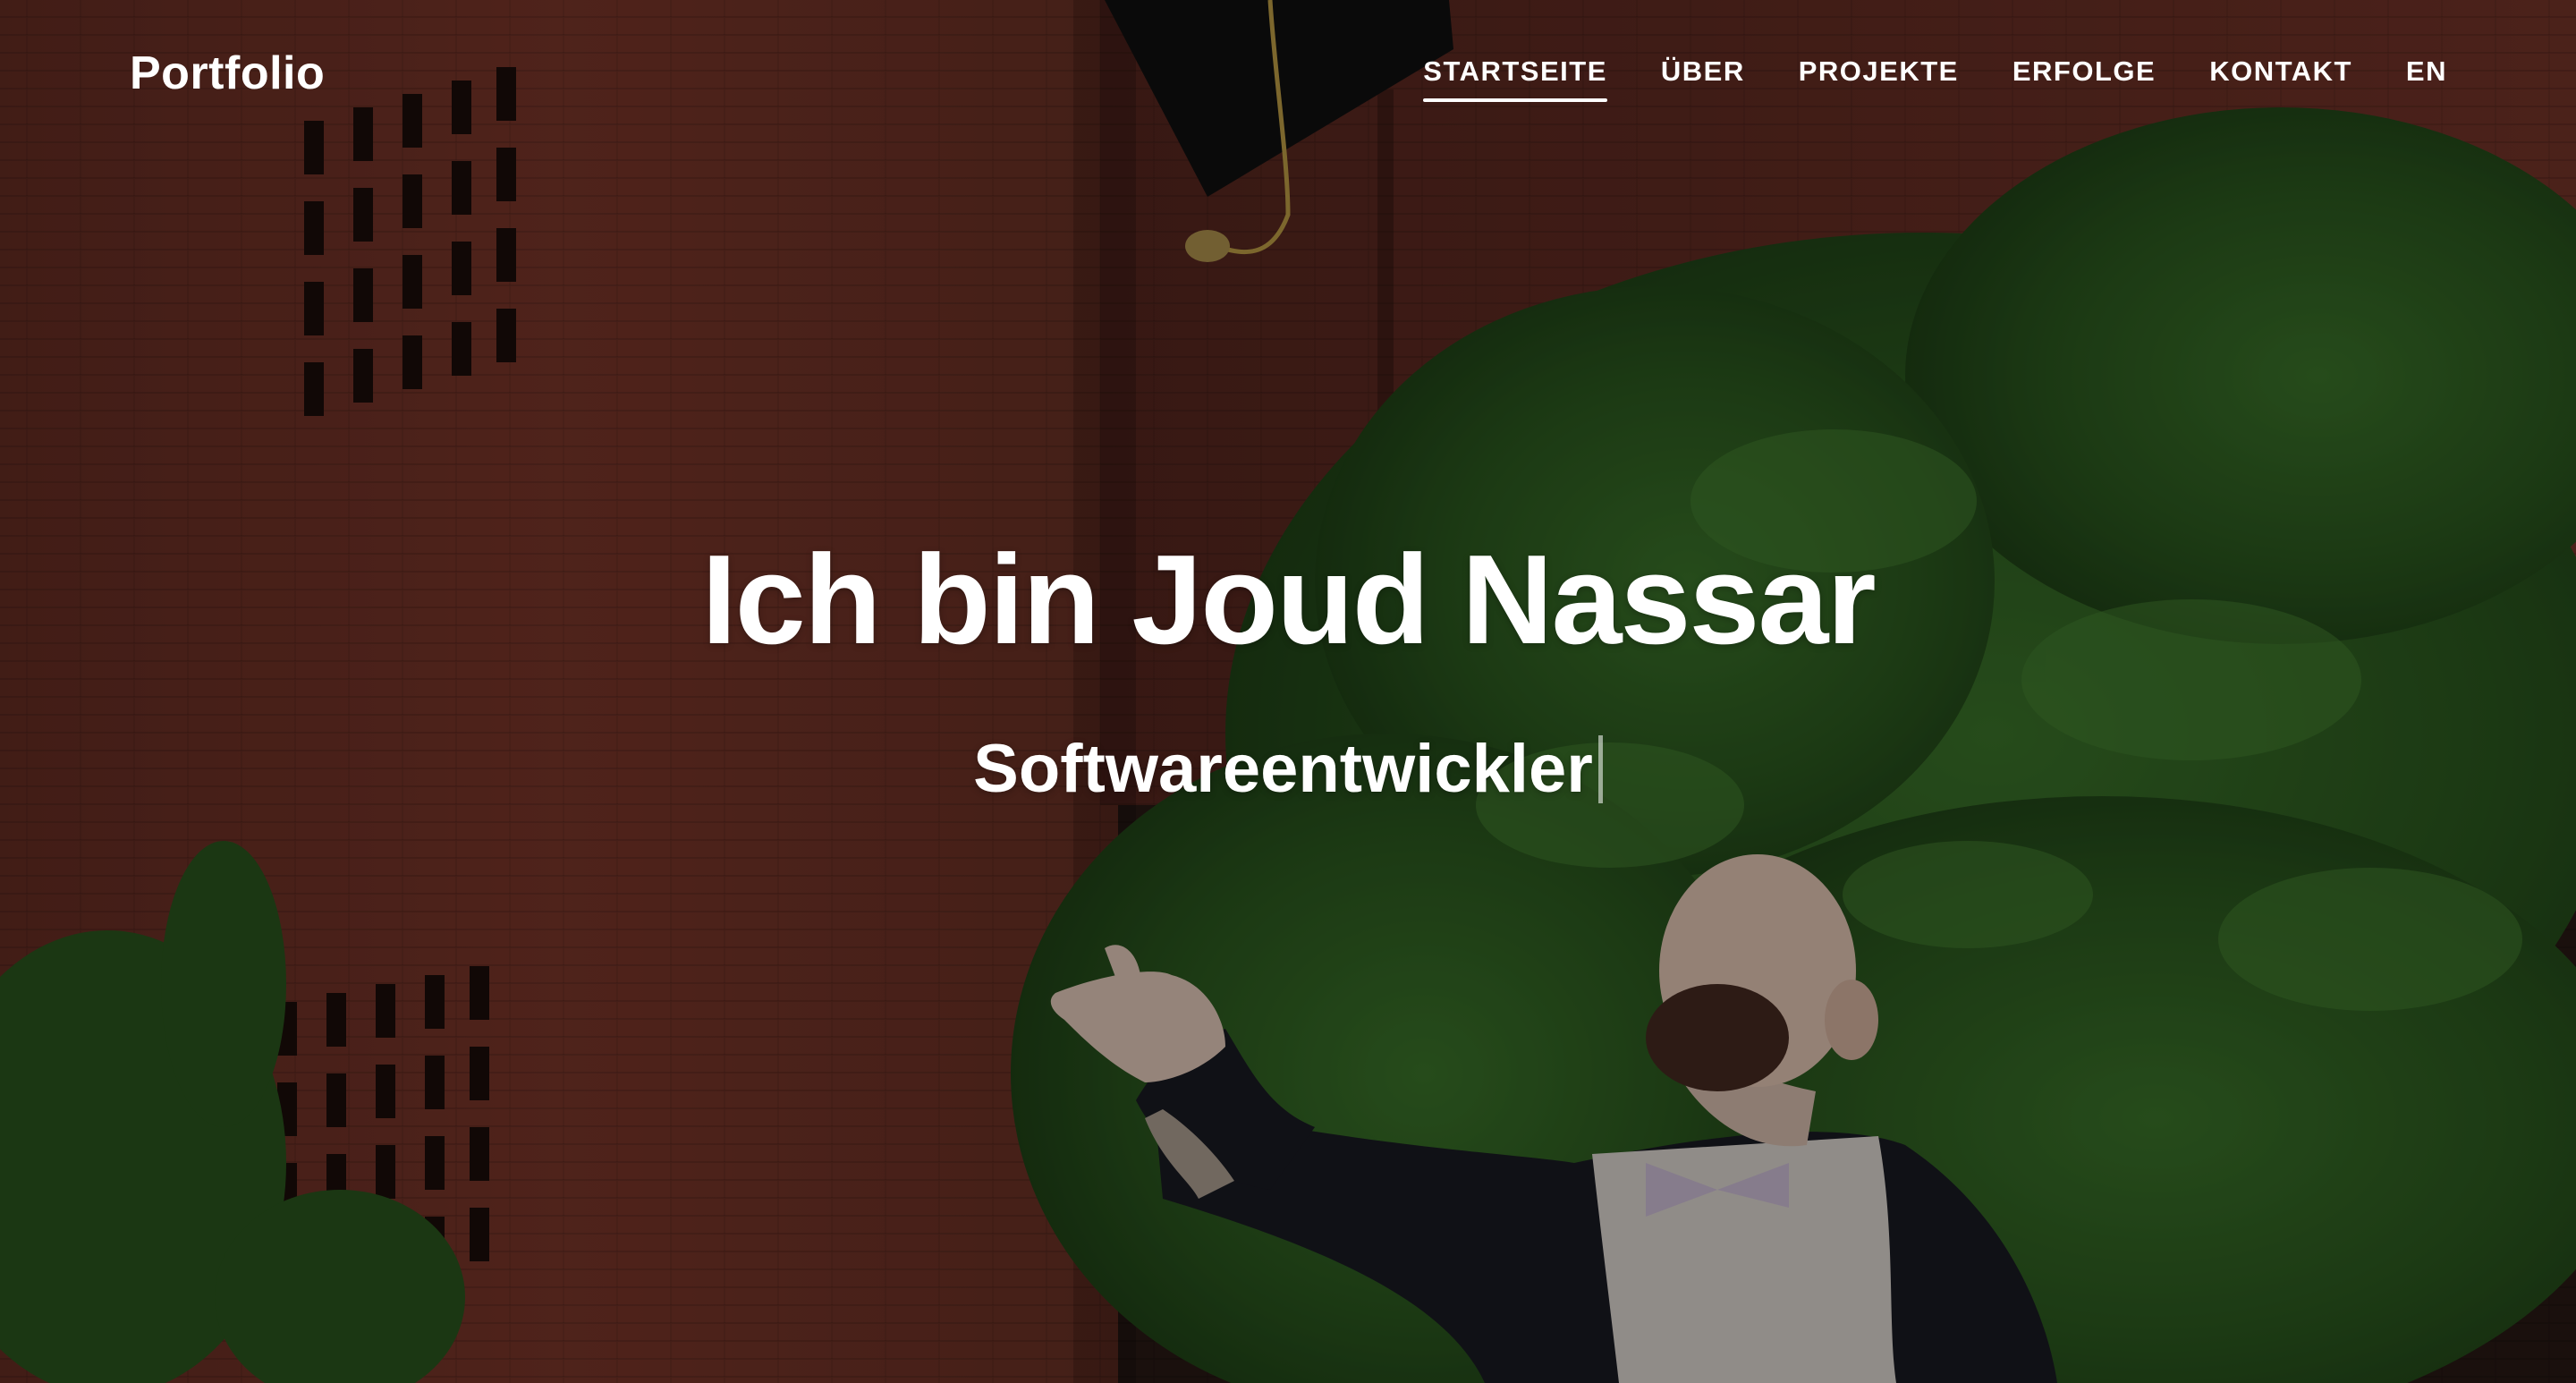 Image resolution: width=2576 pixels, height=1383 pixels. Describe the element at coordinates (1703, 79) in the screenshot. I see `nav-item-ueber: ÜBER` at that location.